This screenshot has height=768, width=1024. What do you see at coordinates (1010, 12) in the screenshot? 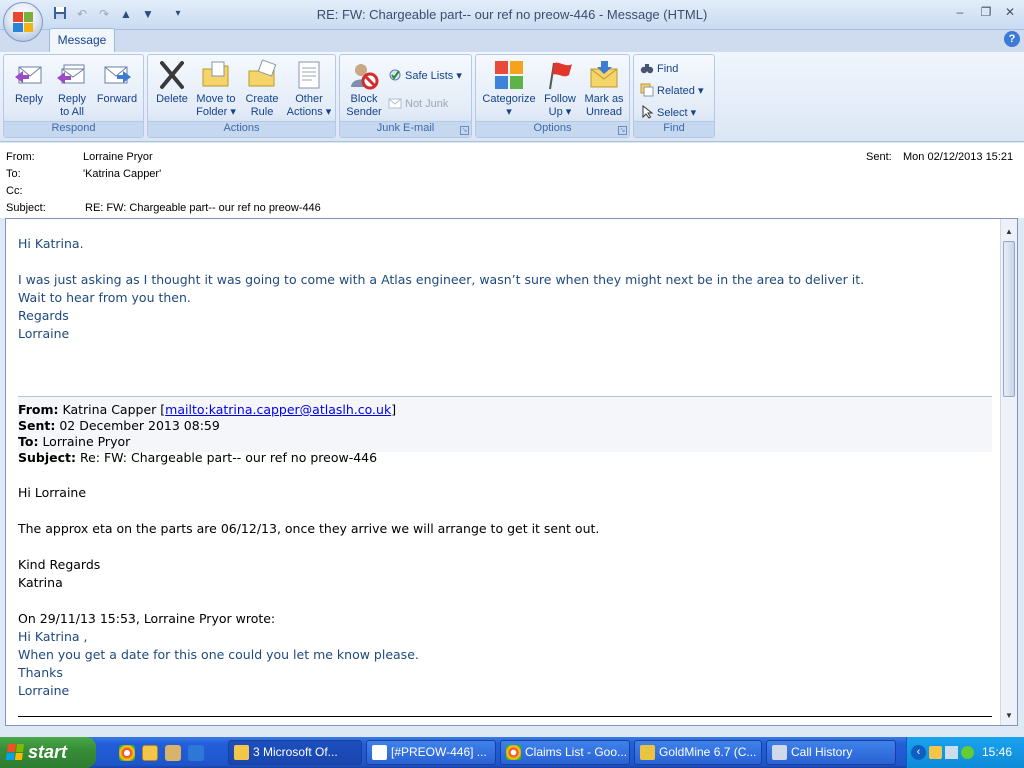
I see `close-button: ✕` at bounding box center [1010, 12].